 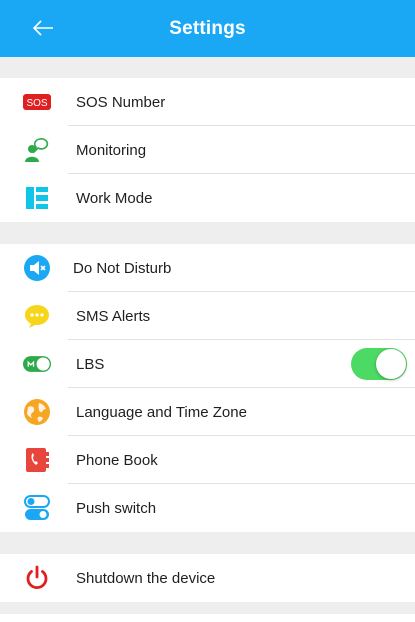 What do you see at coordinates (111, 150) in the screenshot?
I see `monitoring-label: Monitoring` at bounding box center [111, 150].